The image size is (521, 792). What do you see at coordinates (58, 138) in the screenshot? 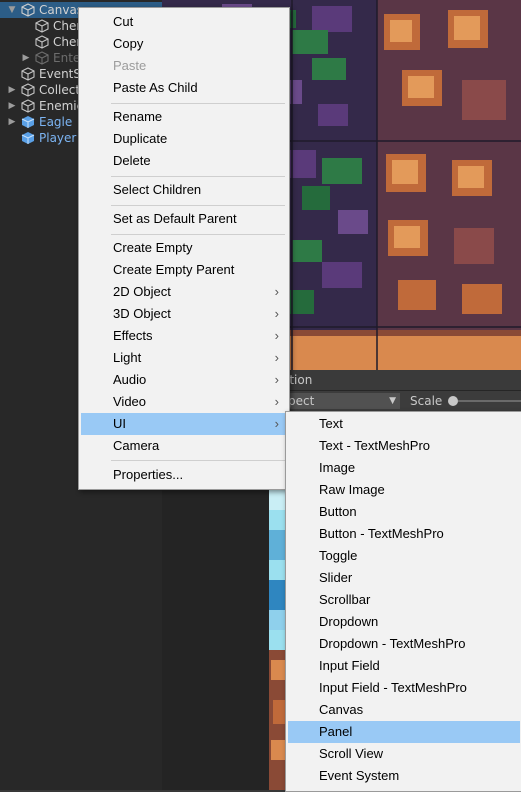
I see `hierarchy-item-label: Player` at bounding box center [58, 138].